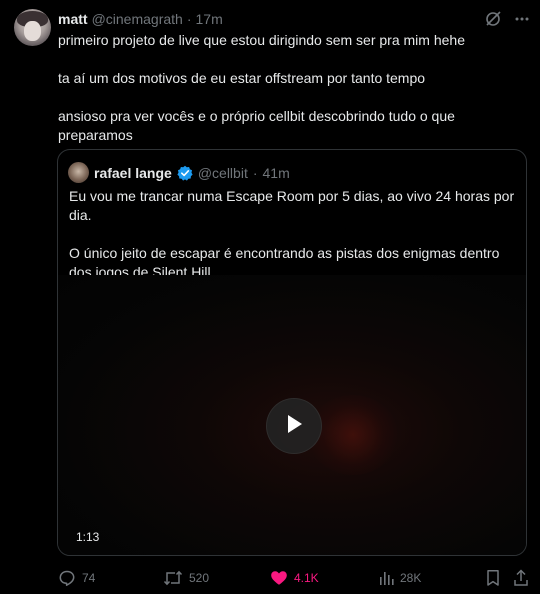  What do you see at coordinates (522, 19) in the screenshot?
I see `more-icon` at bounding box center [522, 19].